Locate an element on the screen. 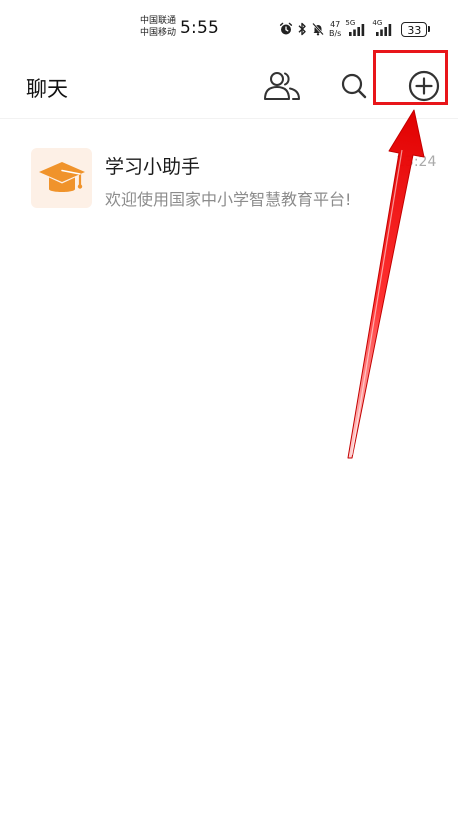  bluetooth-icon is located at coordinates (302, 29).